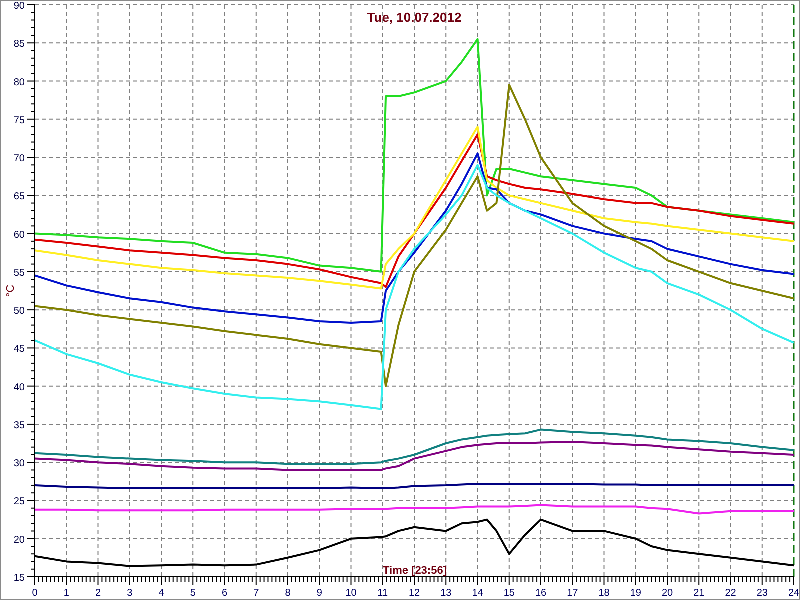 The image size is (800, 600). Describe the element at coordinates (415, 571) in the screenshot. I see `axis-title: Time [23:56]` at that location.